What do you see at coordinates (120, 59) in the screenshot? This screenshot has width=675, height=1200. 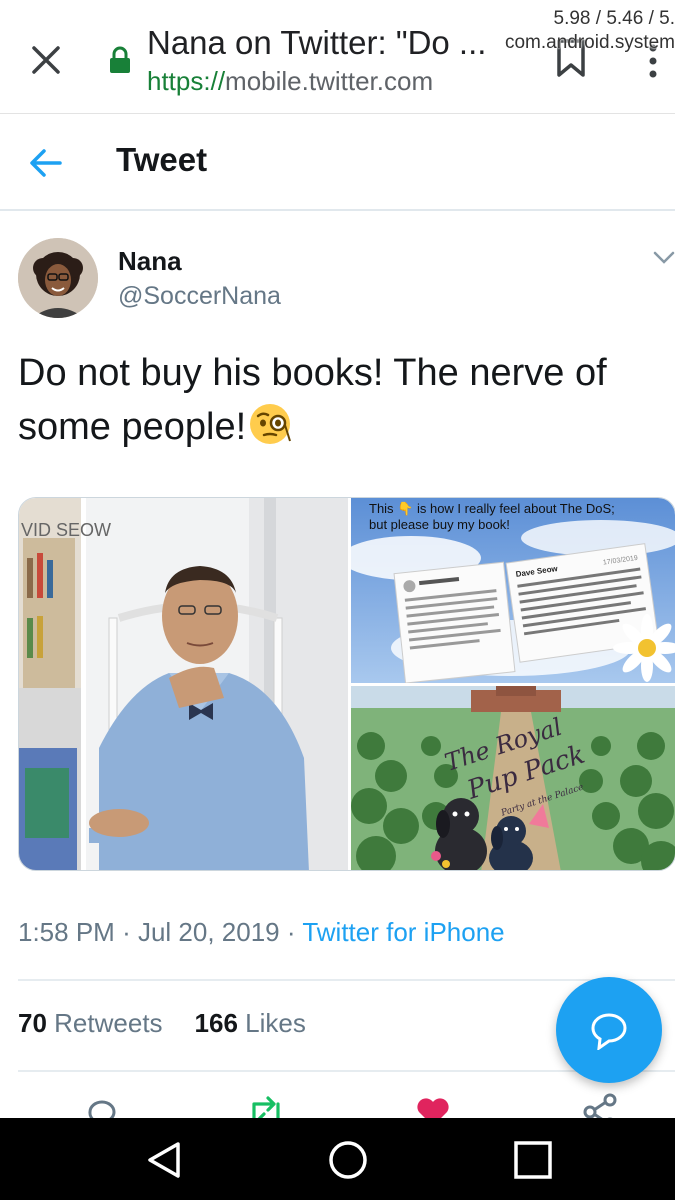 I see `lock-icon` at bounding box center [120, 59].